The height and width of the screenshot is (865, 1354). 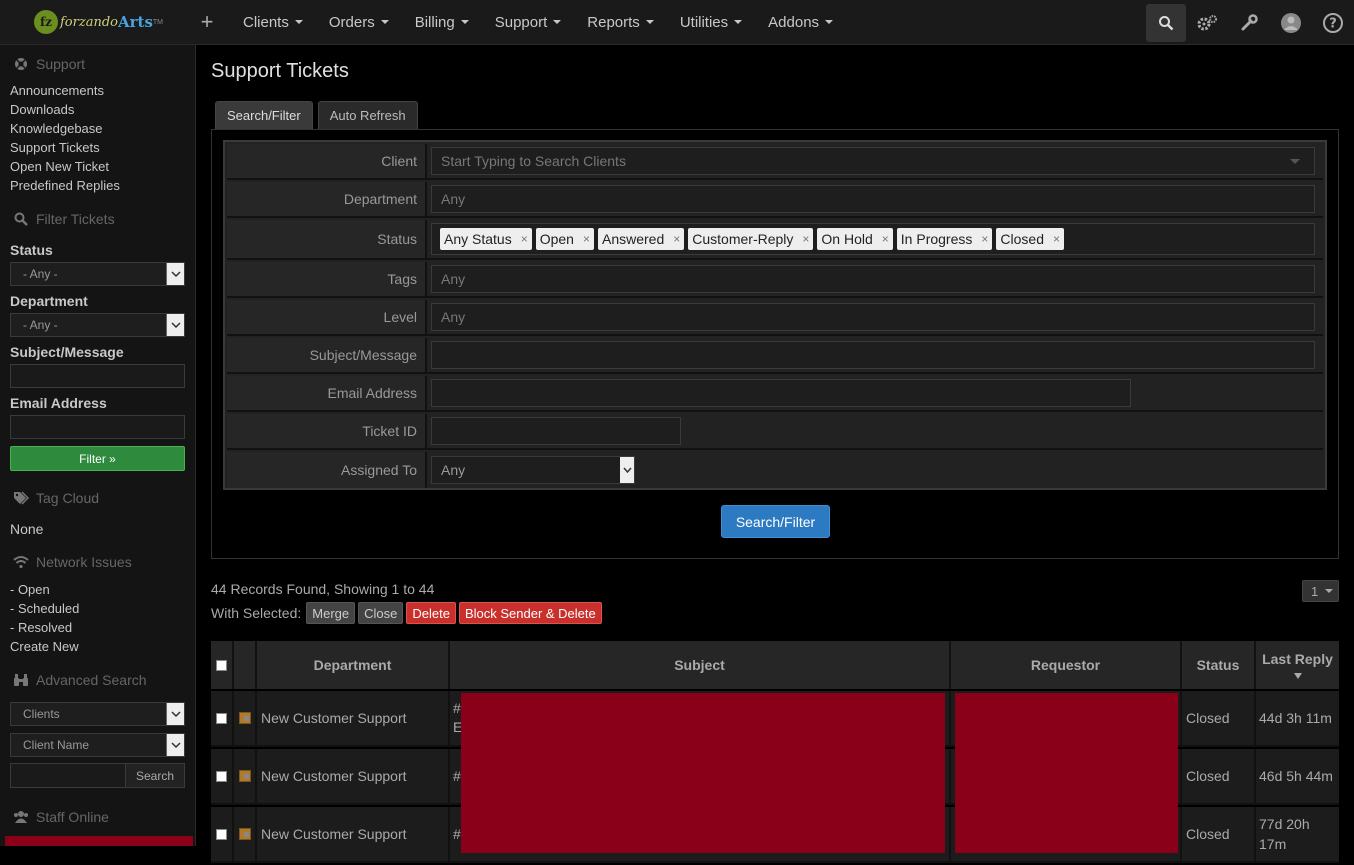 I want to click on form-row-department: Department Any, so click(x=775, y=200).